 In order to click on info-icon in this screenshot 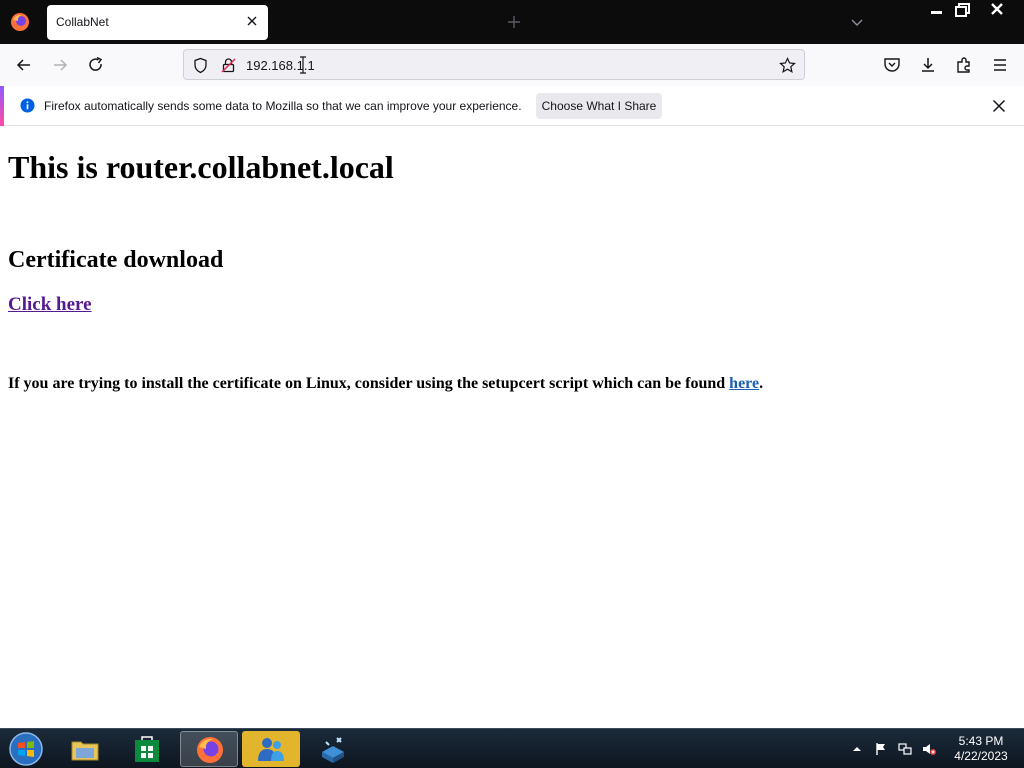, I will do `click(27, 105)`.